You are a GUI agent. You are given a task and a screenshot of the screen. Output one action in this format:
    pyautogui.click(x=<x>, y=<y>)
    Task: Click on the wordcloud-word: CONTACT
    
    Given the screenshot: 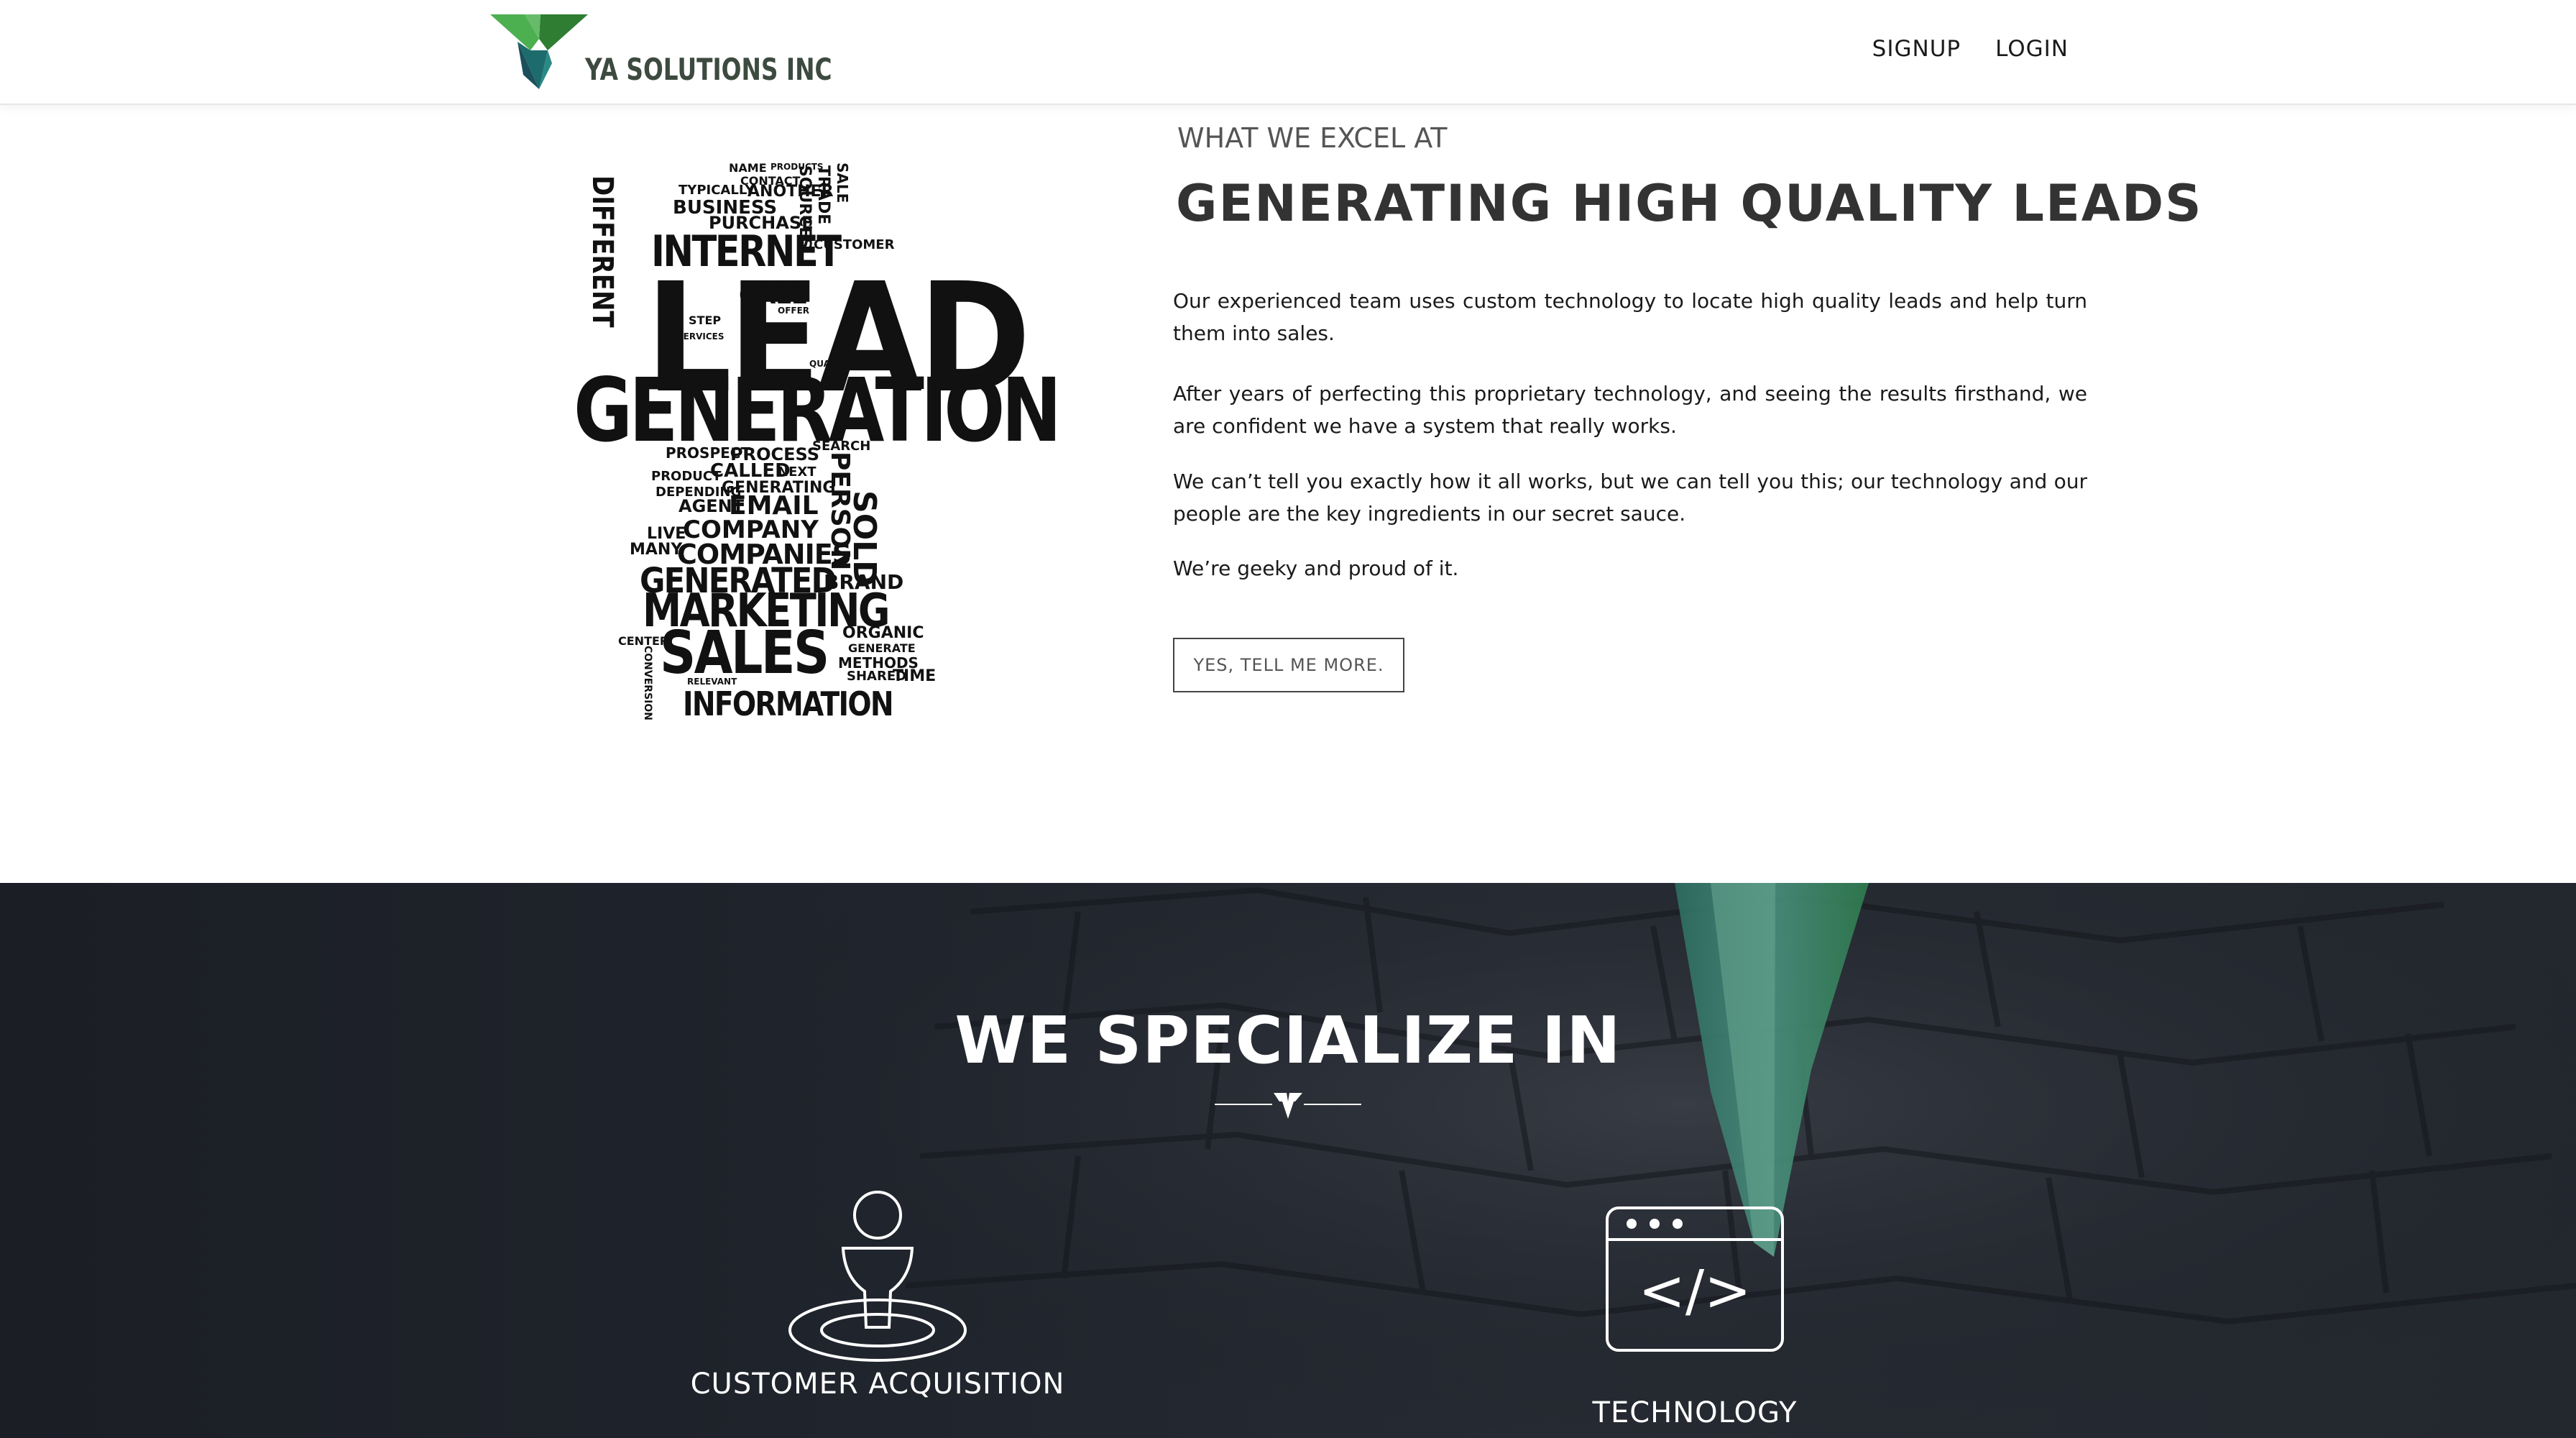 What is the action you would take?
    pyautogui.click(x=770, y=181)
    